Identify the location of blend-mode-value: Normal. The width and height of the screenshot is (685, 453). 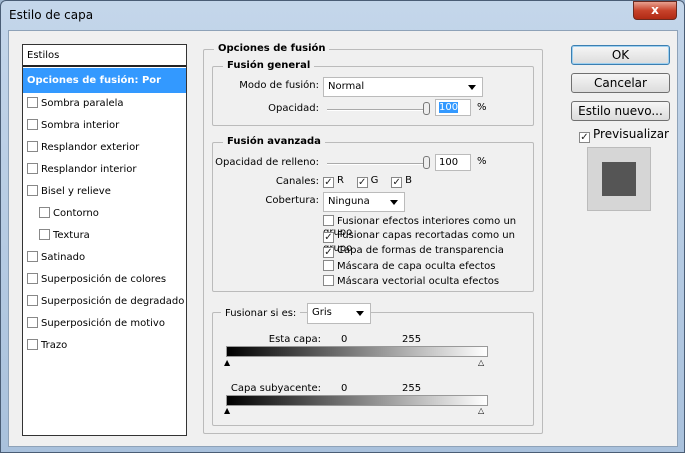
(346, 86).